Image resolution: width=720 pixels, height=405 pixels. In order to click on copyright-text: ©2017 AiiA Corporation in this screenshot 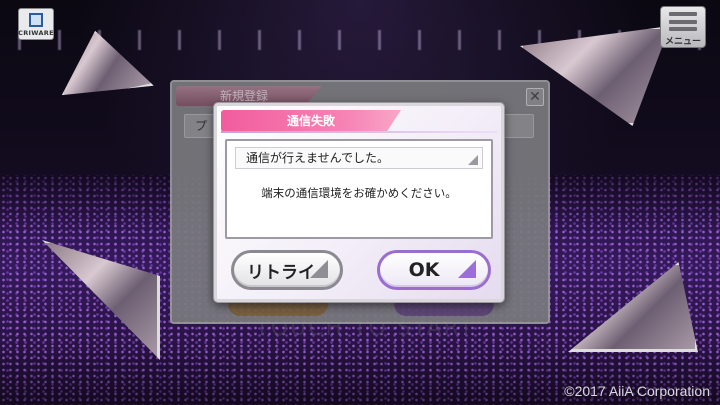, I will do `click(637, 391)`.